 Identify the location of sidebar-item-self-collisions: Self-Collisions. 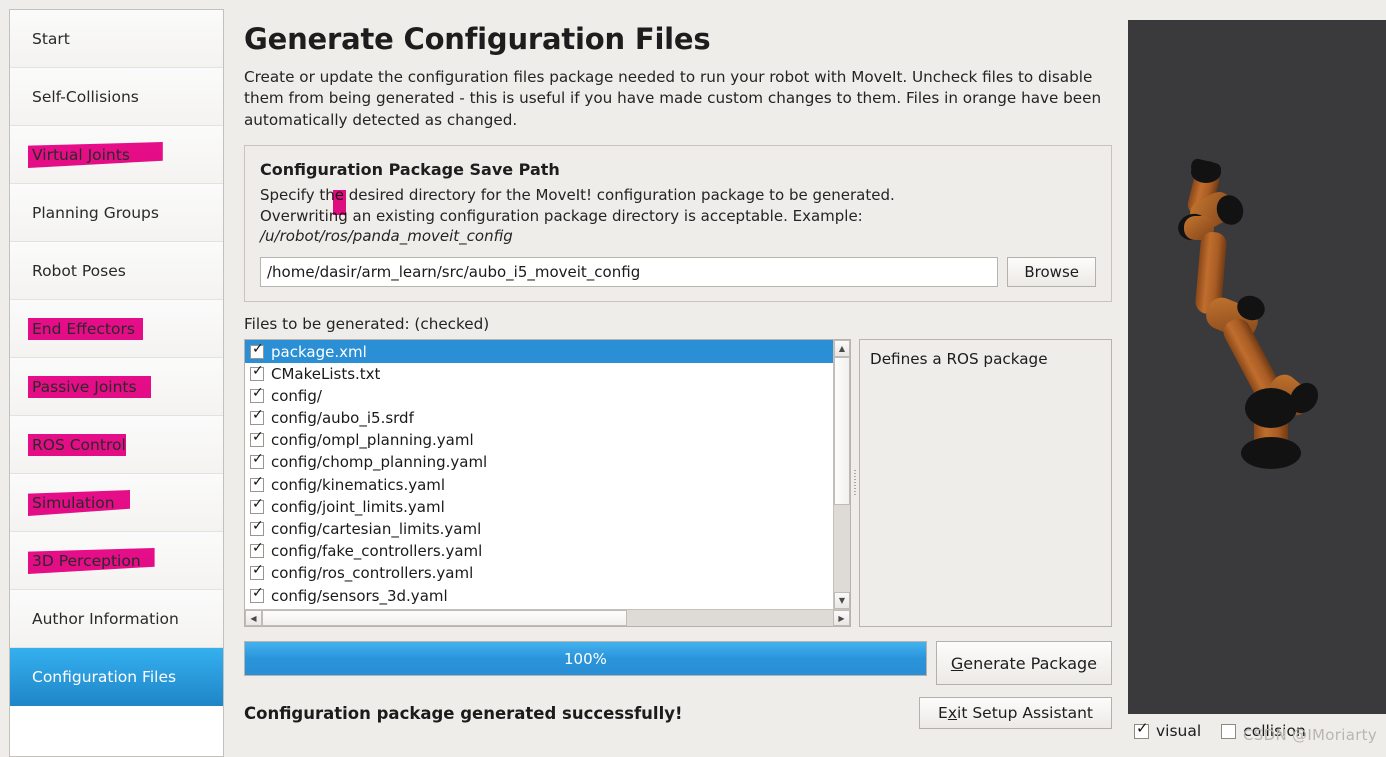
(116, 97).